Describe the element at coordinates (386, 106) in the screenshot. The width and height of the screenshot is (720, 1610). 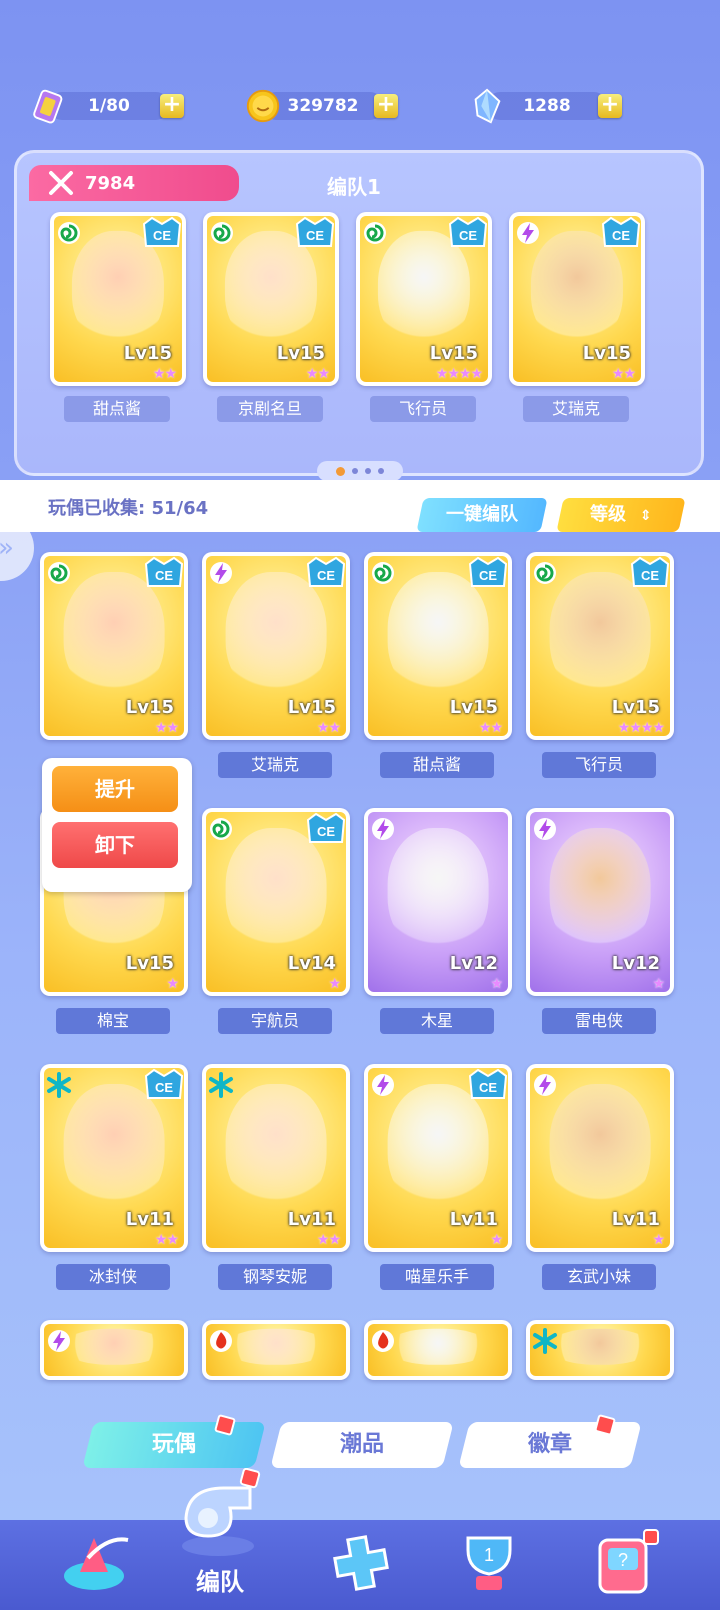
I see `add-coins-button: +` at that location.